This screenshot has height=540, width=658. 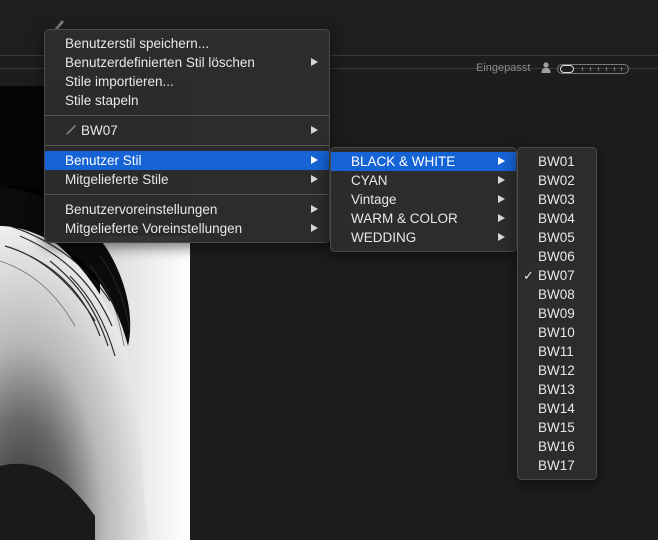 I want to click on menu-item-label: Stile stapeln, so click(x=102, y=100).